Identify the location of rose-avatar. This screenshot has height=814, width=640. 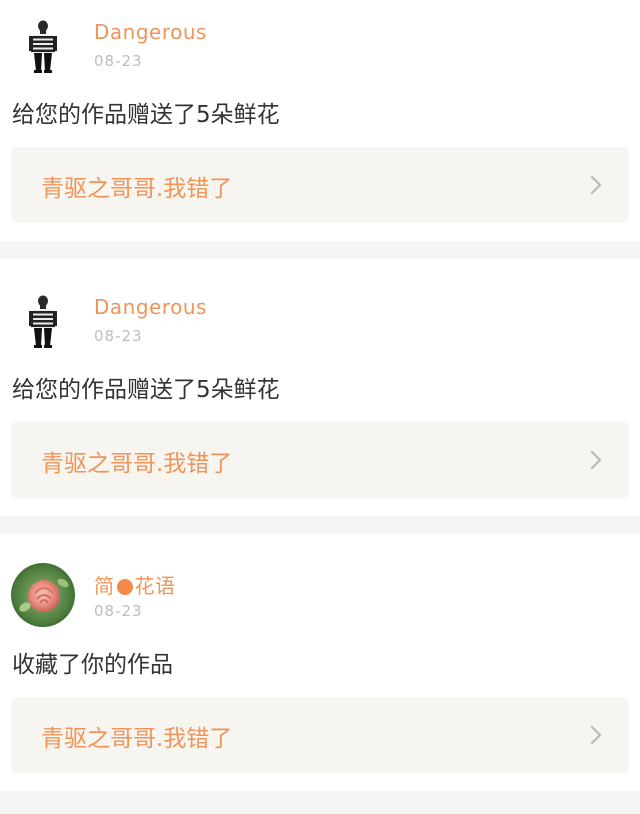
(43, 595).